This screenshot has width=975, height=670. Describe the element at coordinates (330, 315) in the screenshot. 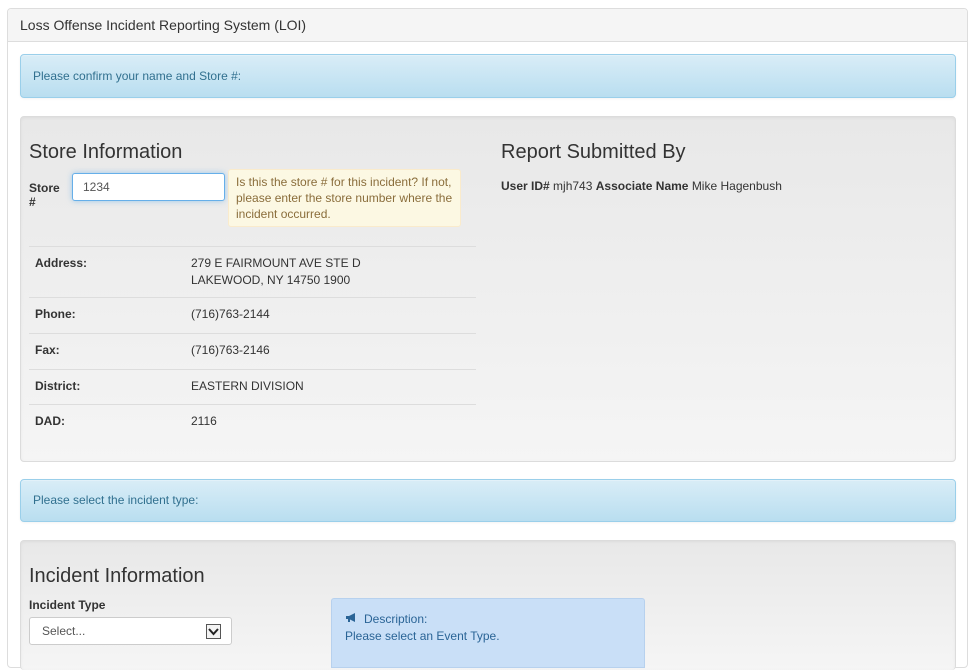

I see `phone-value: (716)763-2144` at that location.